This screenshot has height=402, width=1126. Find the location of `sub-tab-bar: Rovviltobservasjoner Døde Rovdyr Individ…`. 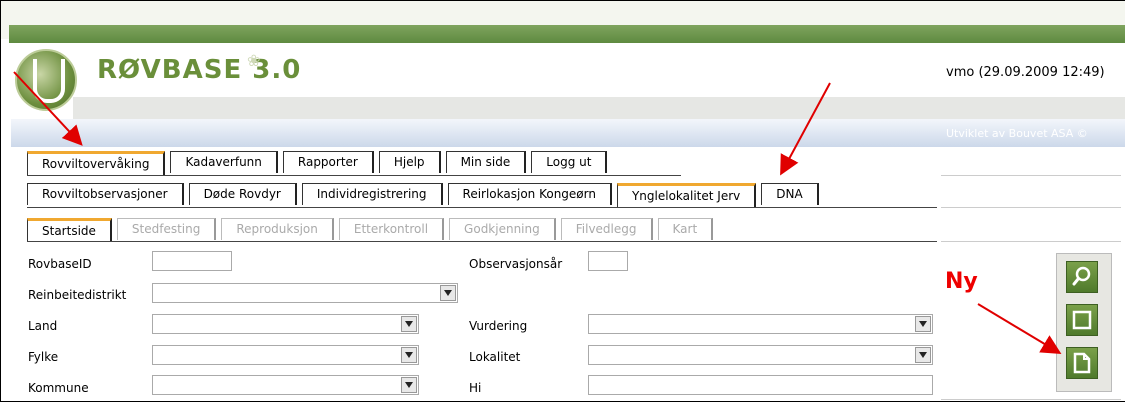

sub-tab-bar: Rovviltobservasjoner Døde Rovdyr Individ… is located at coordinates (425, 195).